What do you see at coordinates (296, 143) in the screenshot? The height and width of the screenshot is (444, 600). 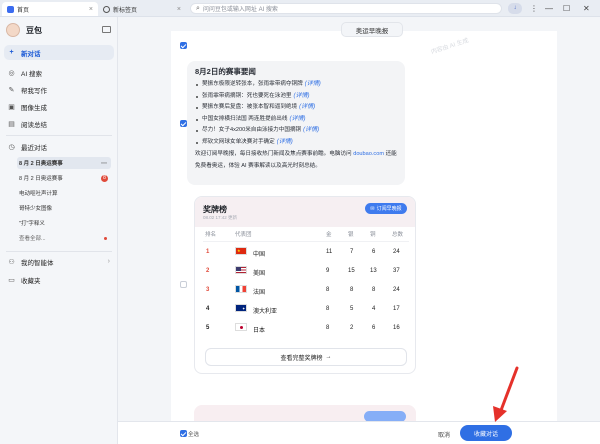 I see `news-item: 郑钦文网球女单决赛对手确定 (详情)` at bounding box center [296, 143].